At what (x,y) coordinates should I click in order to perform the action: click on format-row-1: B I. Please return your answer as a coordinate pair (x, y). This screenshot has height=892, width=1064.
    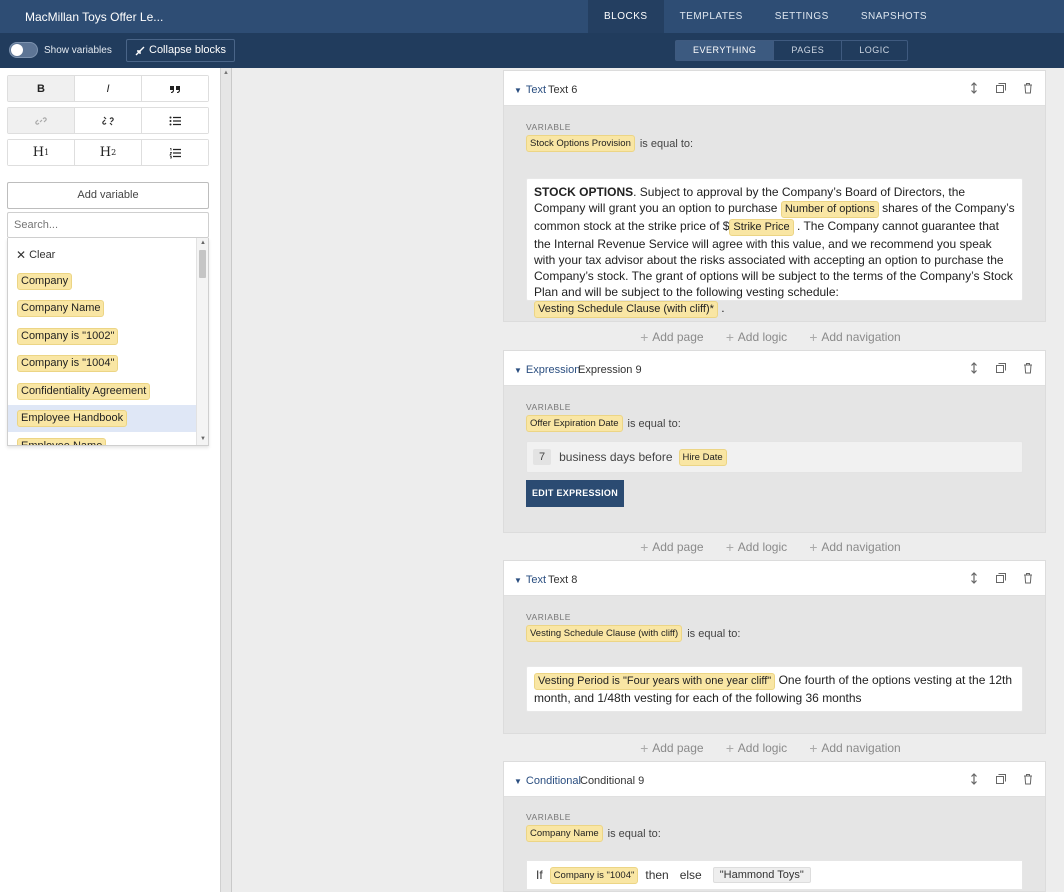
    Looking at the image, I should click on (108, 88).